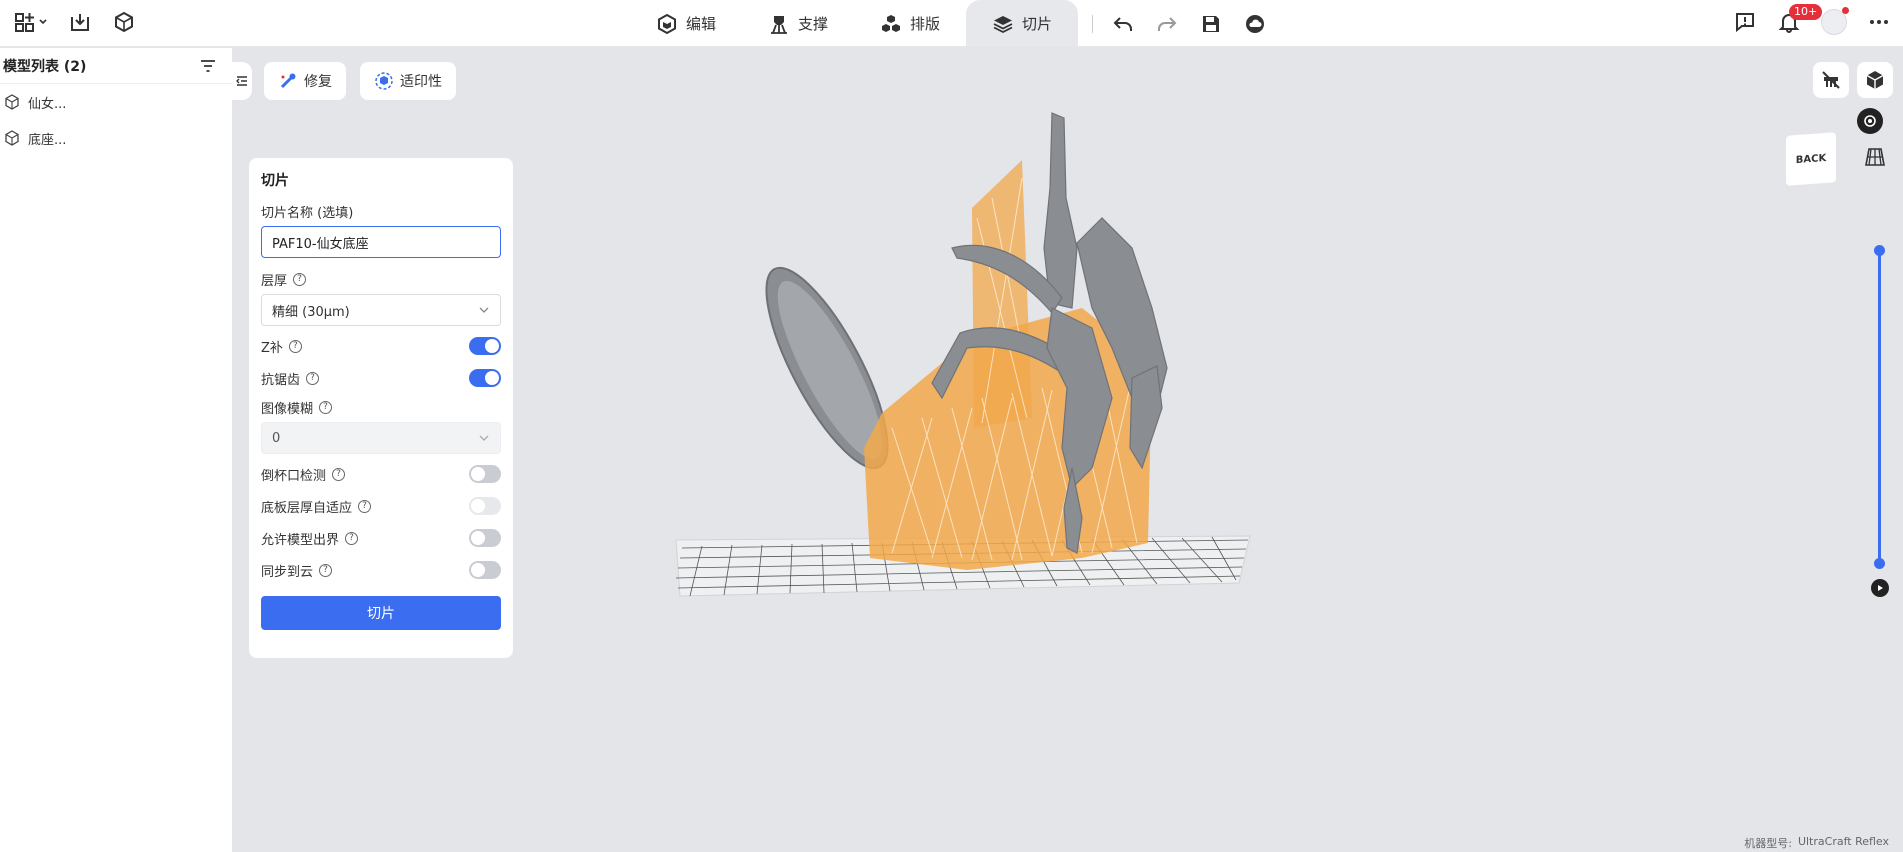 This screenshot has height=852, width=1903. What do you see at coordinates (116, 66) in the screenshot?
I see `model-list-header: 模型列表 (2)` at bounding box center [116, 66].